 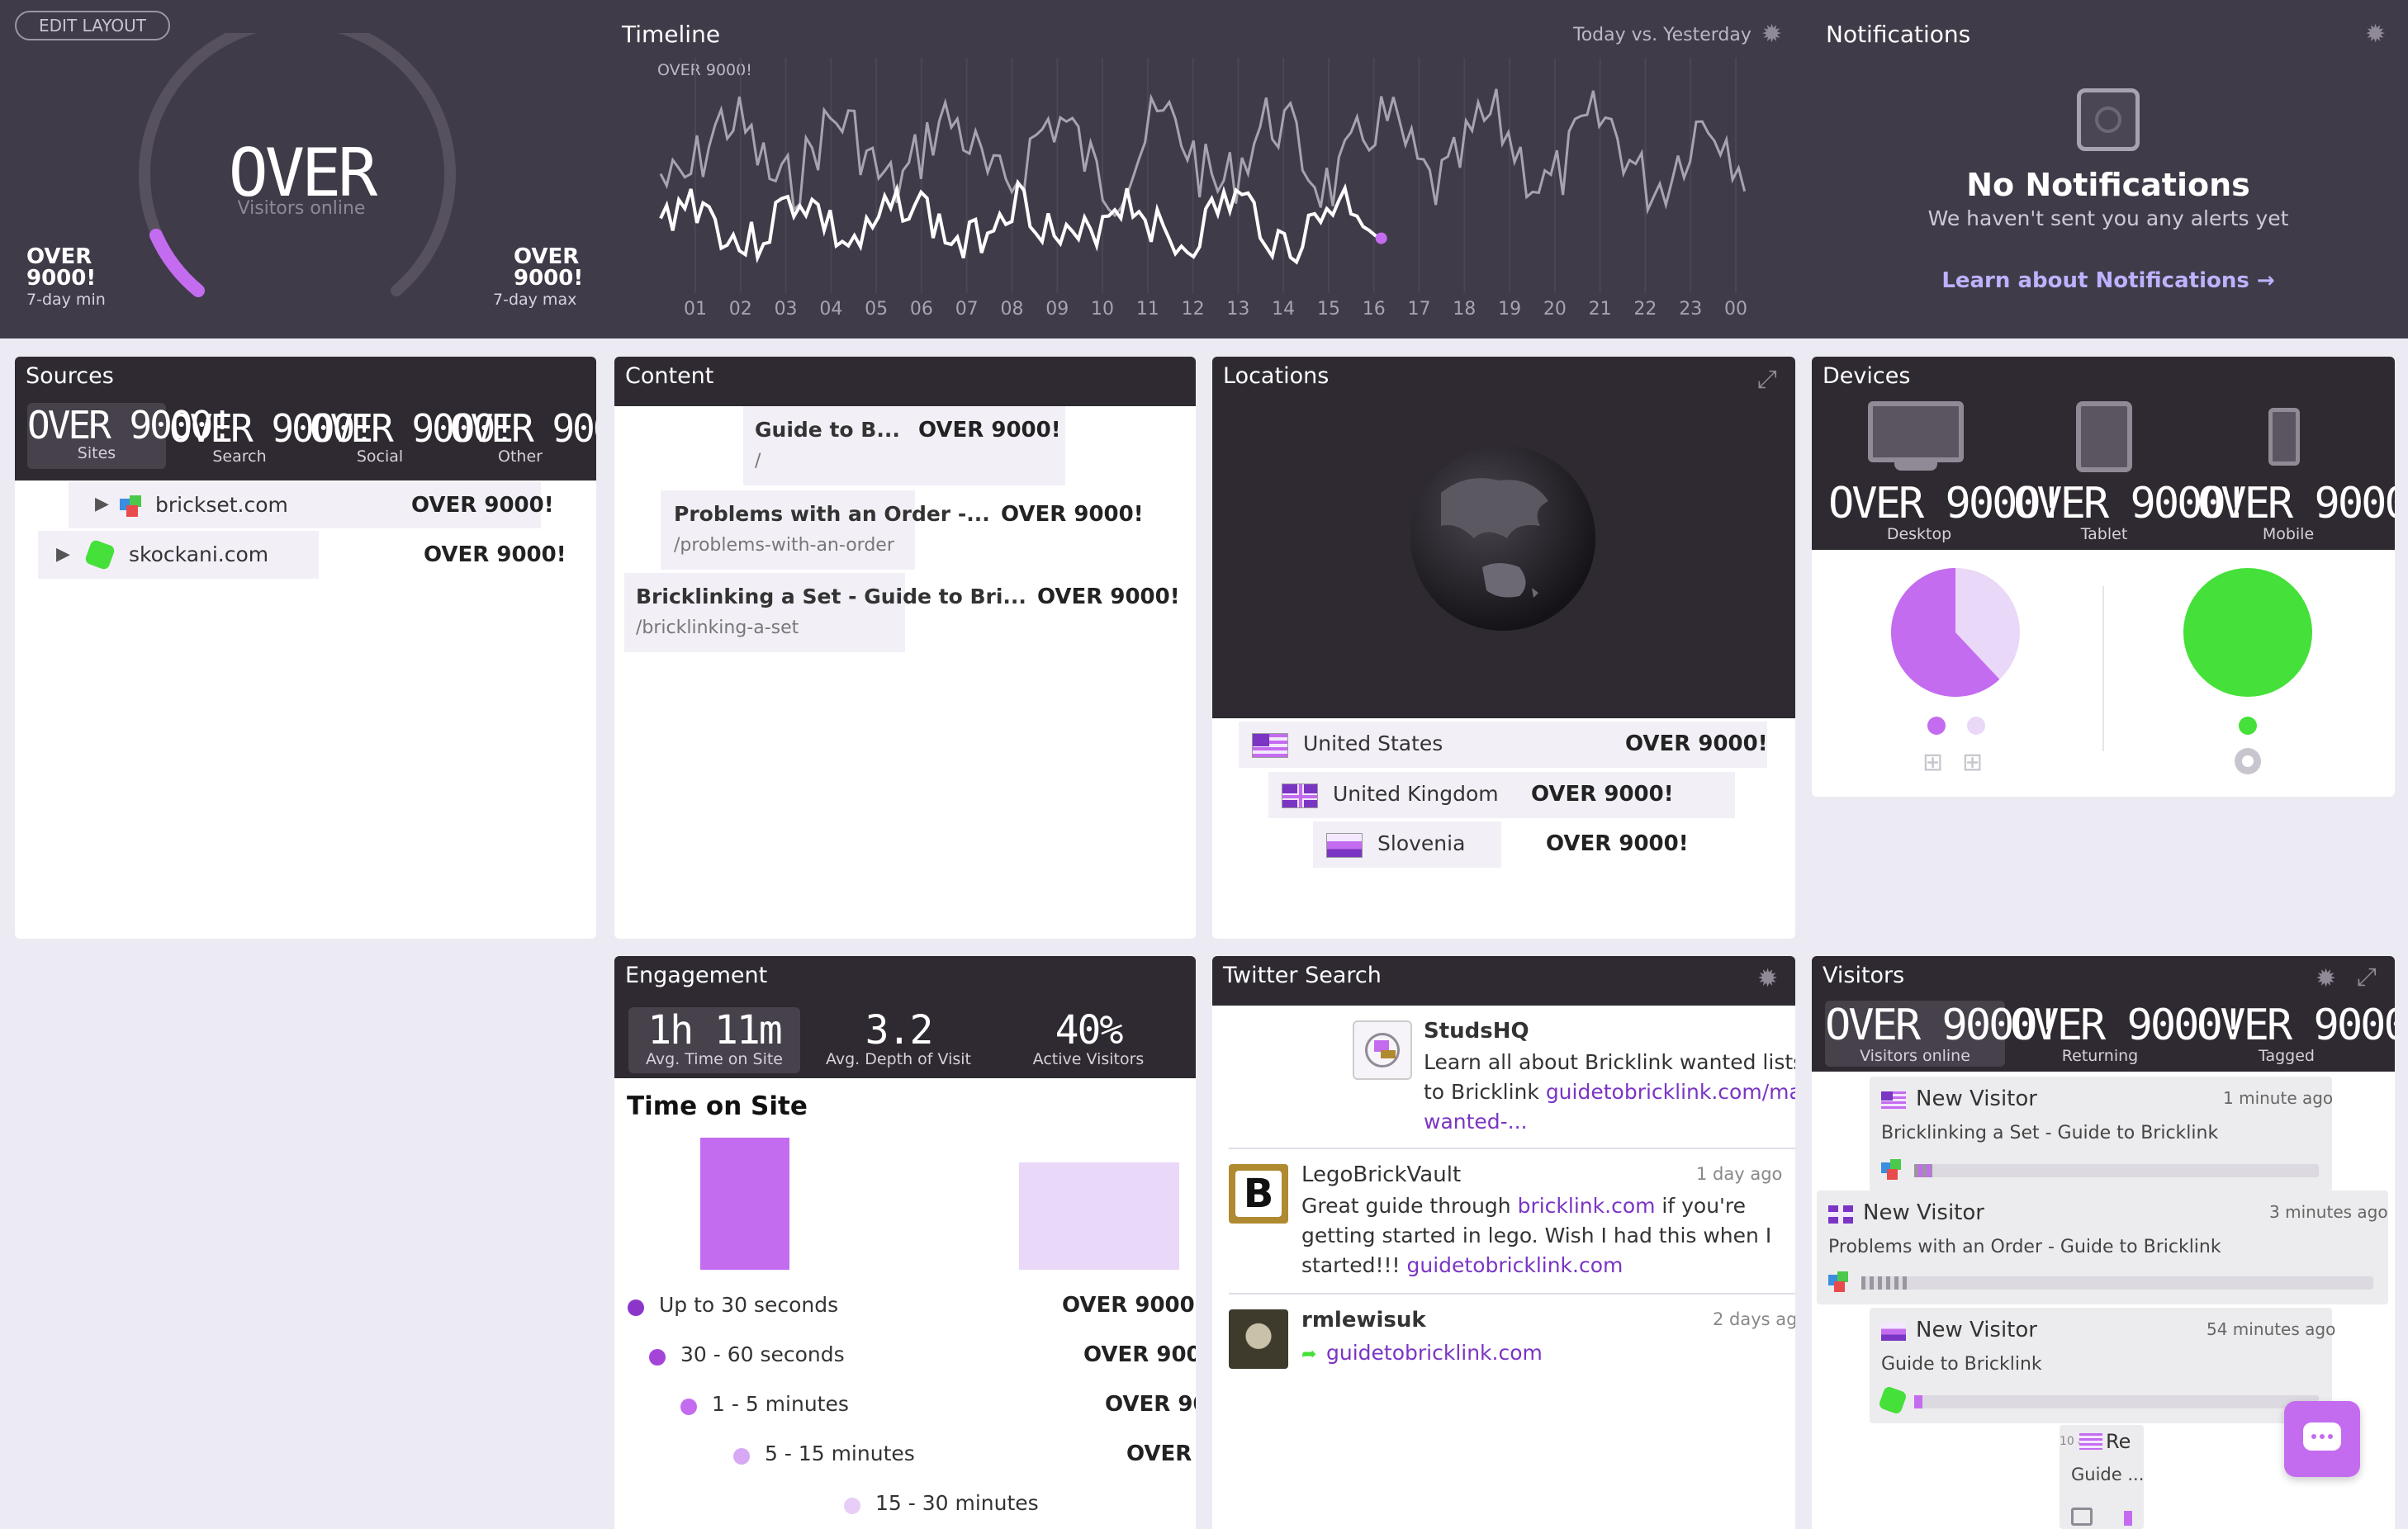 I want to click on timeline-compare: Today vs. Yesterday, so click(x=1662, y=35).